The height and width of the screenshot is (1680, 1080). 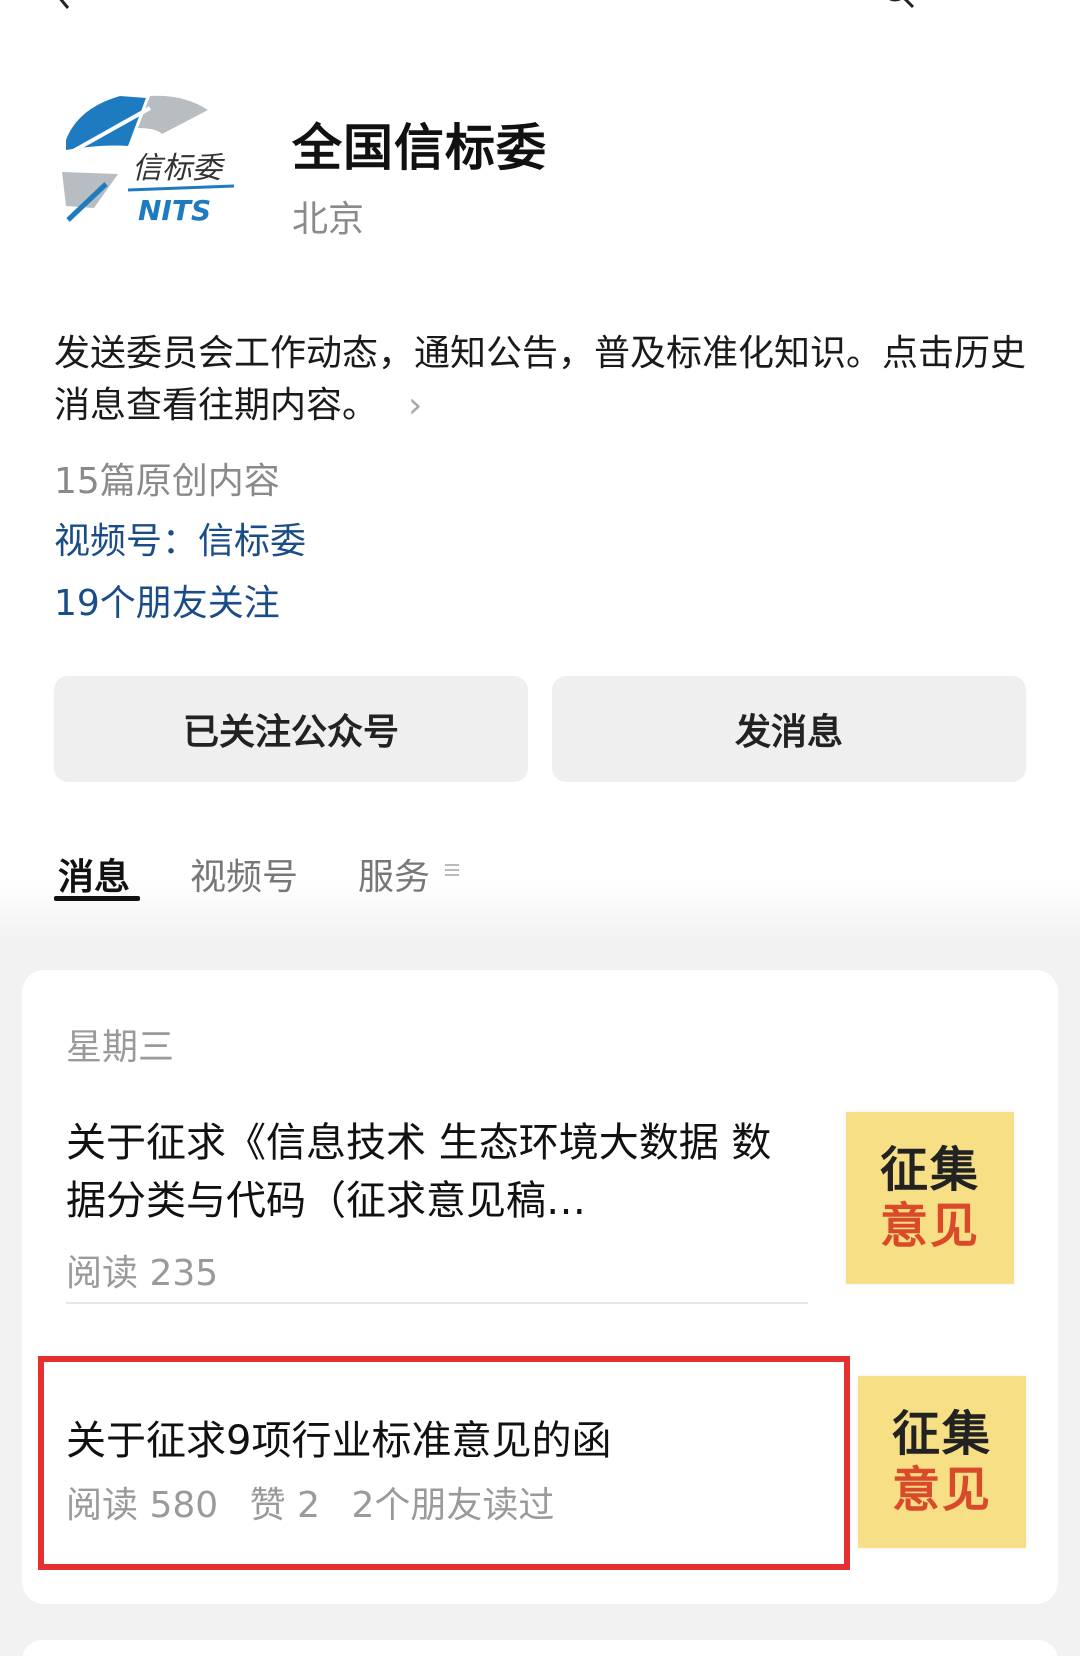 I want to click on account-description: 发送委员会工作动态，通知公告，普及标准化知识。点击历史消息查看往期内容。 ›, so click(x=544, y=380).